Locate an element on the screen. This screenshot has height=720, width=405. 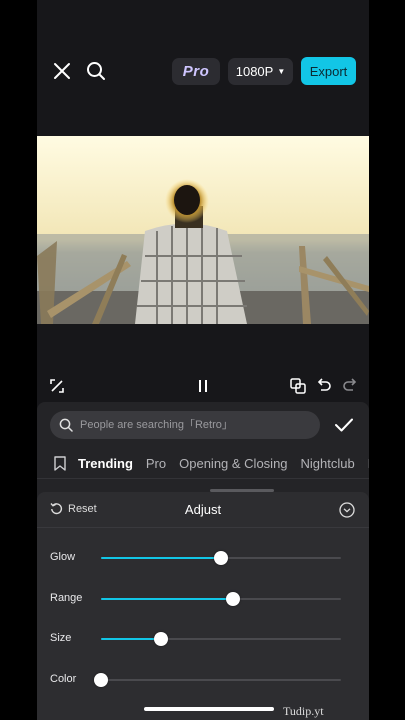
caret-down-icon: ▼ is located at coordinates (281, 71).